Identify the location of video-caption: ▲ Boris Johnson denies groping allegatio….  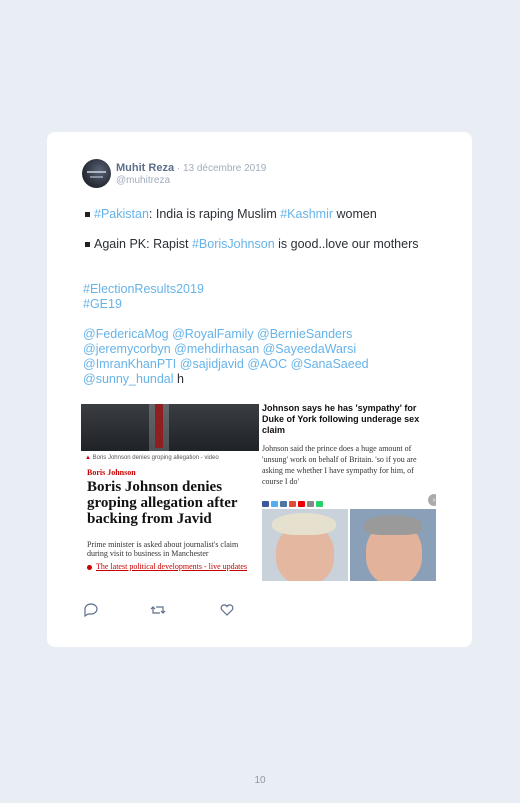
(152, 458).